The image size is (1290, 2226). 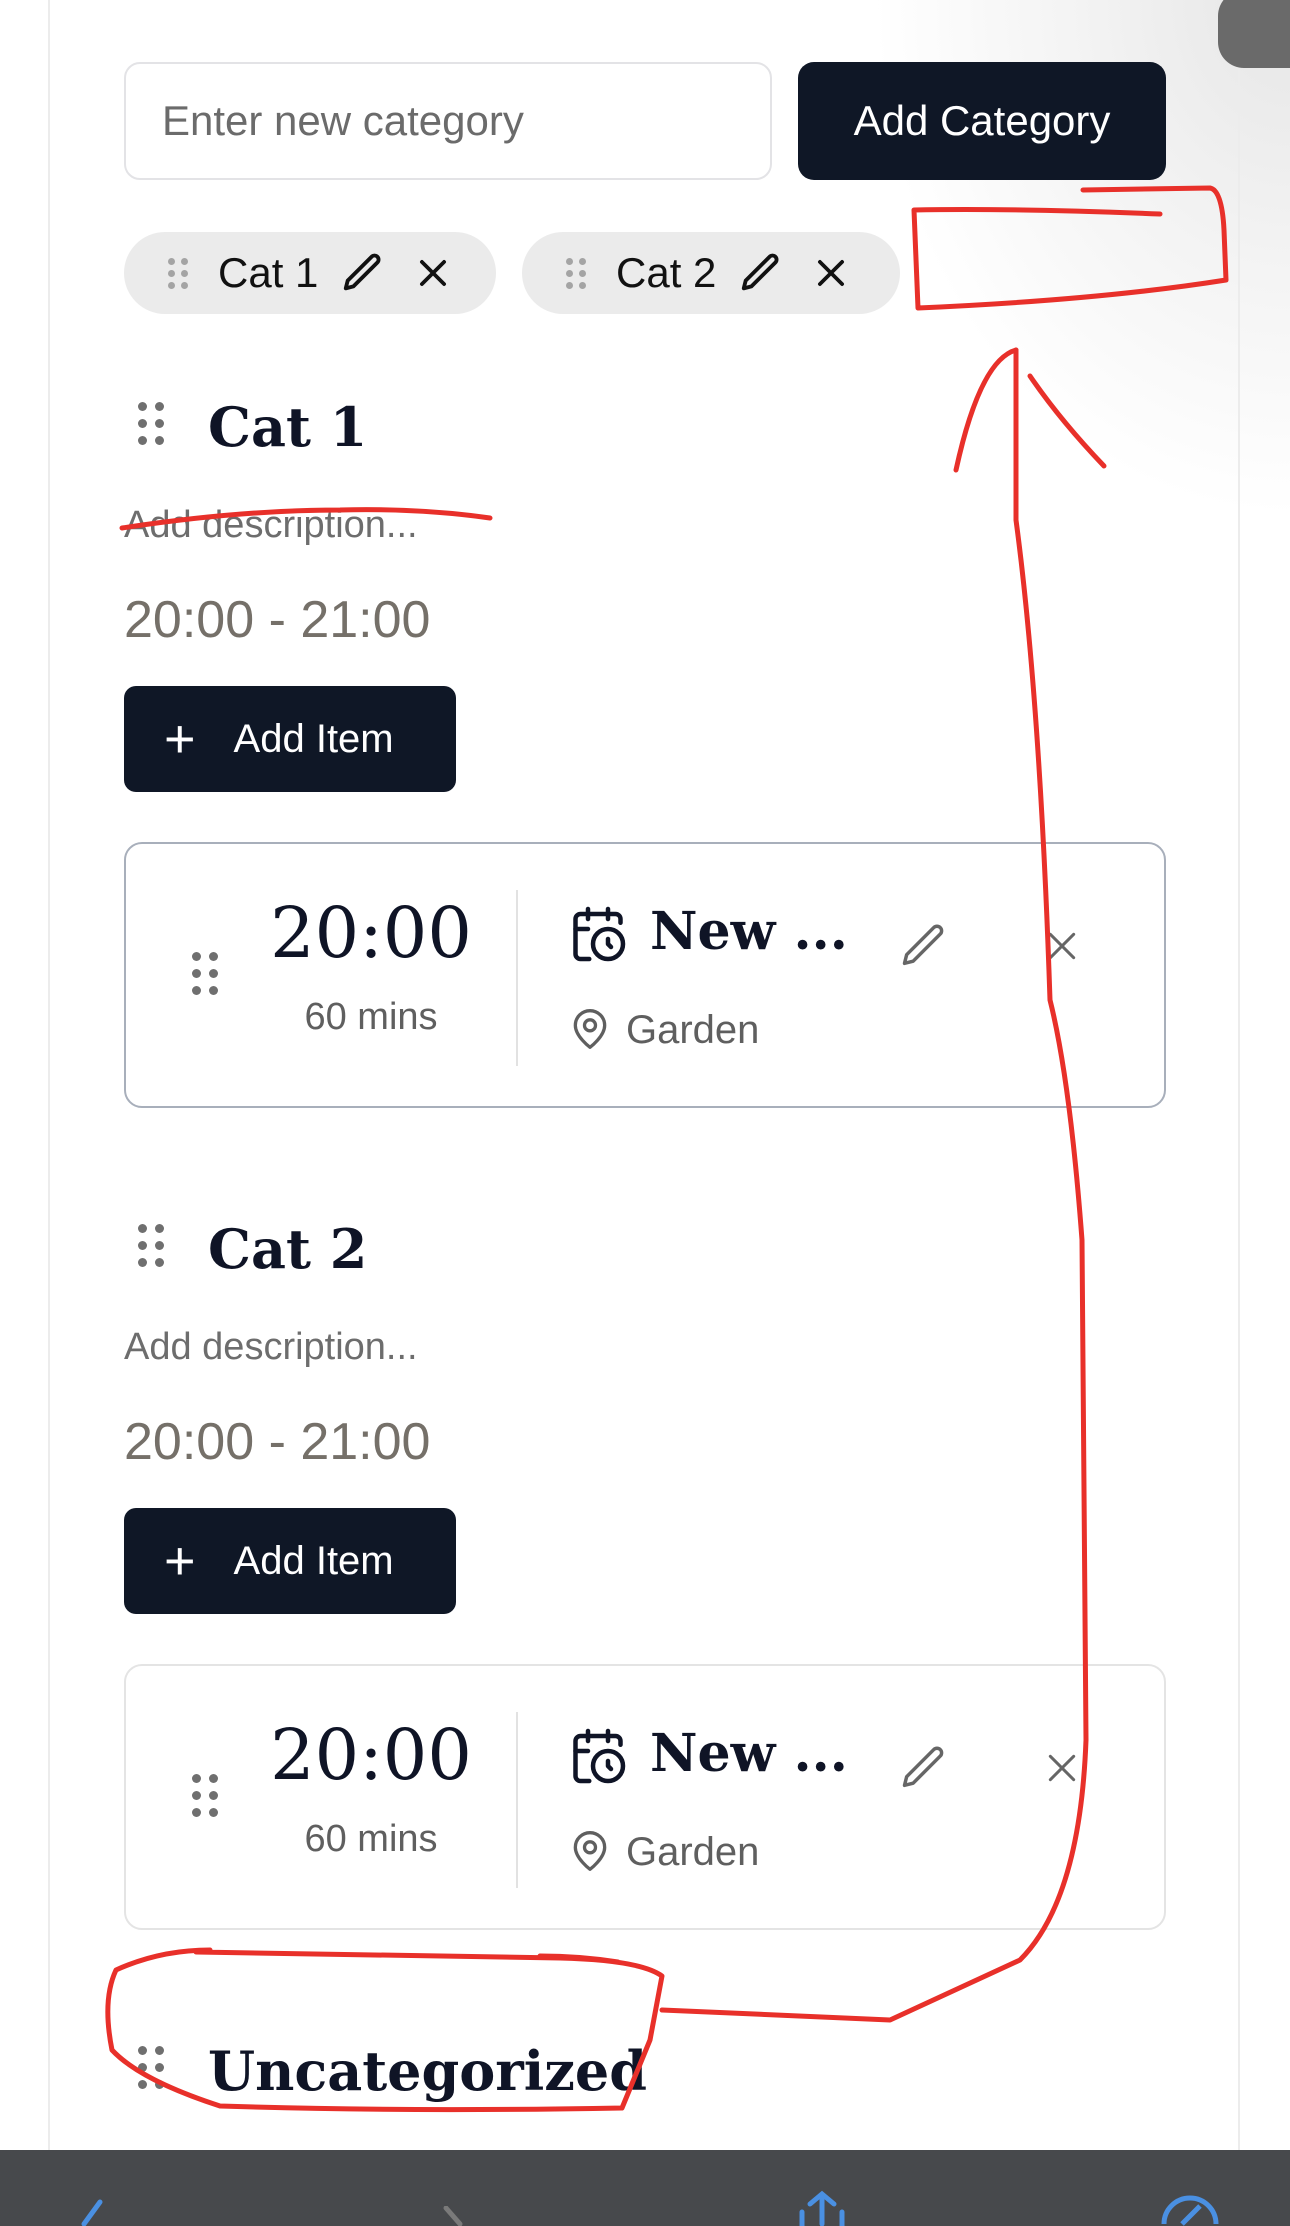 I want to click on category-title: Cat 1, so click(x=288, y=427).